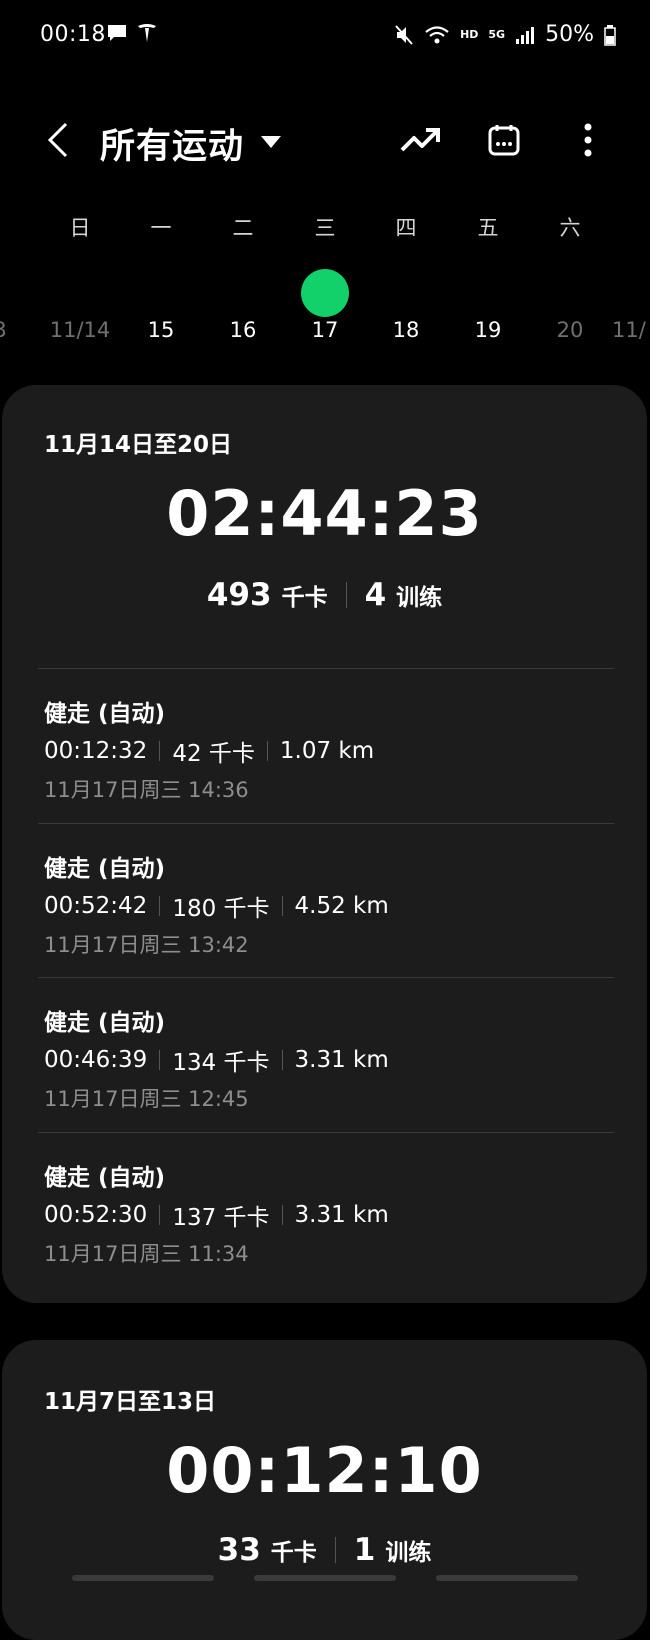  I want to click on date-strip: 3 11/14 15 16 17 18 19 20 11/, so click(325, 338).